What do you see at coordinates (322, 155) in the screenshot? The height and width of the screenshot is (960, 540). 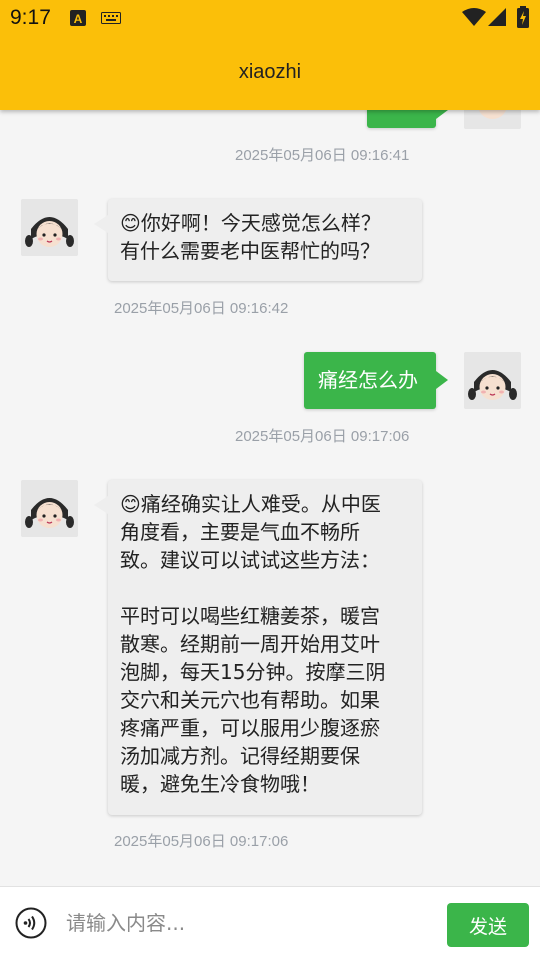 I see `message-timestamp: 2025年05月06日 09:16:41` at bounding box center [322, 155].